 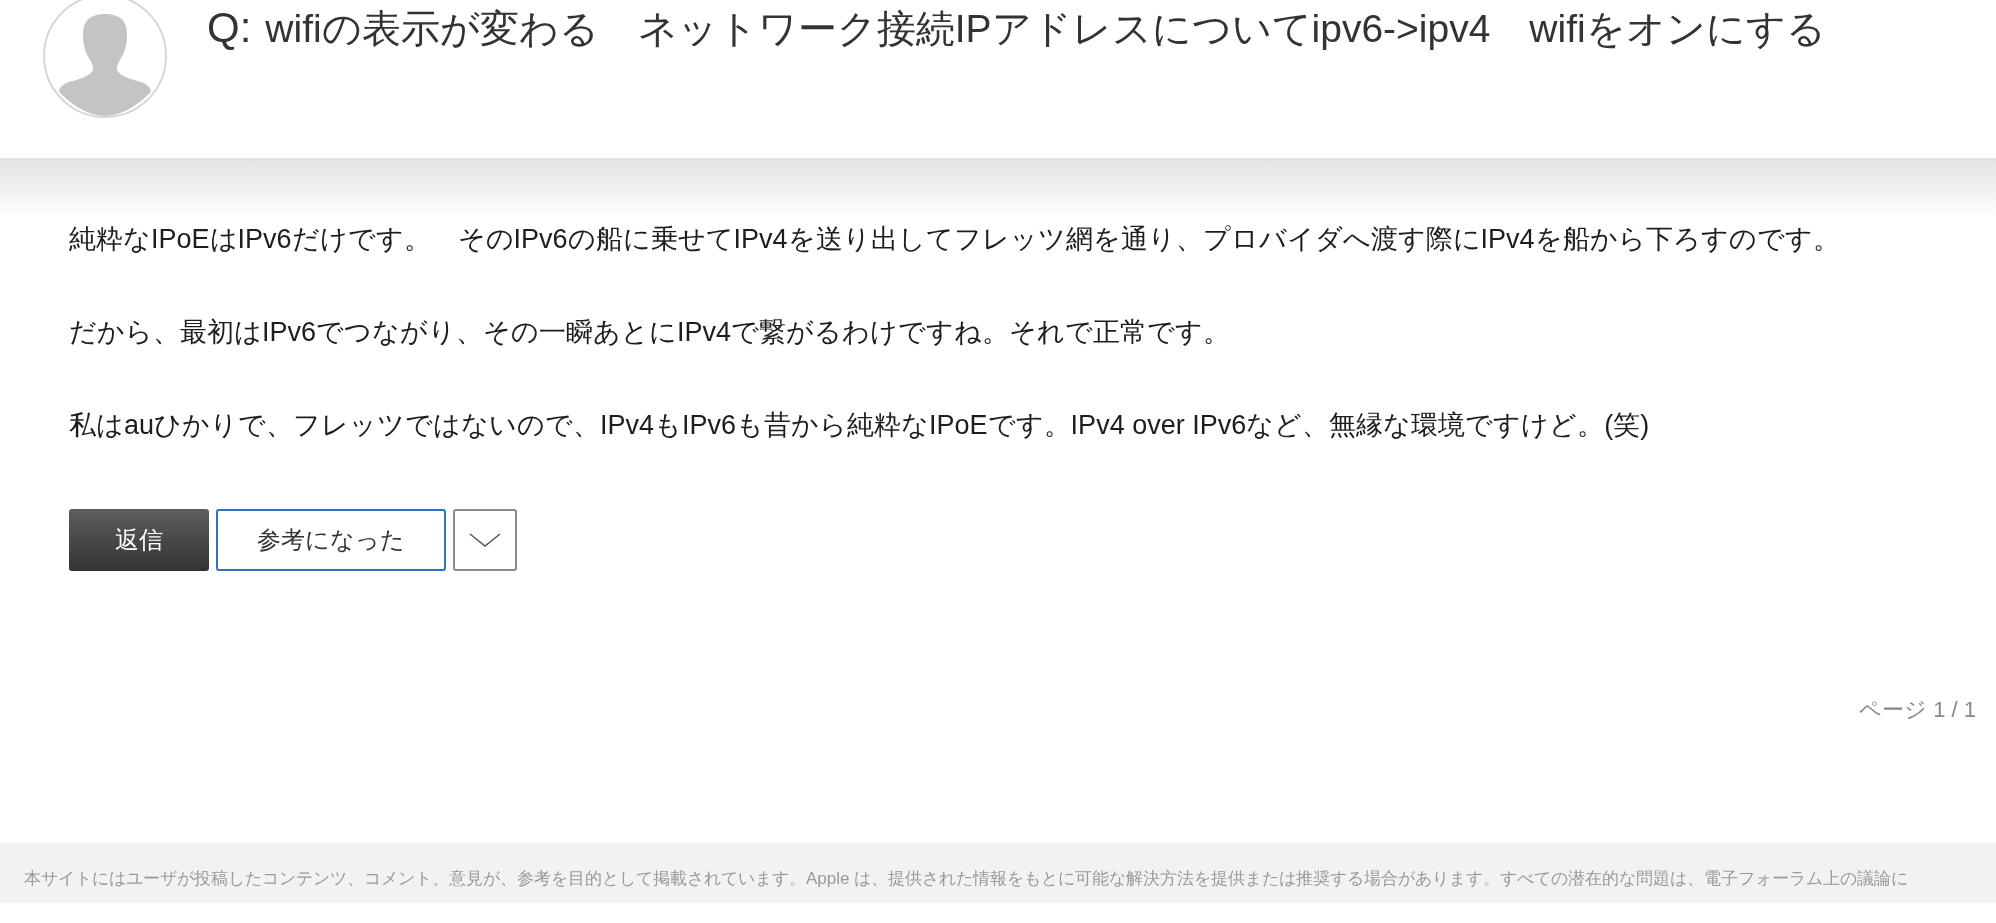 I want to click on answer-paragraph: だから、最初はIPv6でつながり、その一瞬あとにIPv4で繋がるわけですね。それで正常です。, so click(x=650, y=332).